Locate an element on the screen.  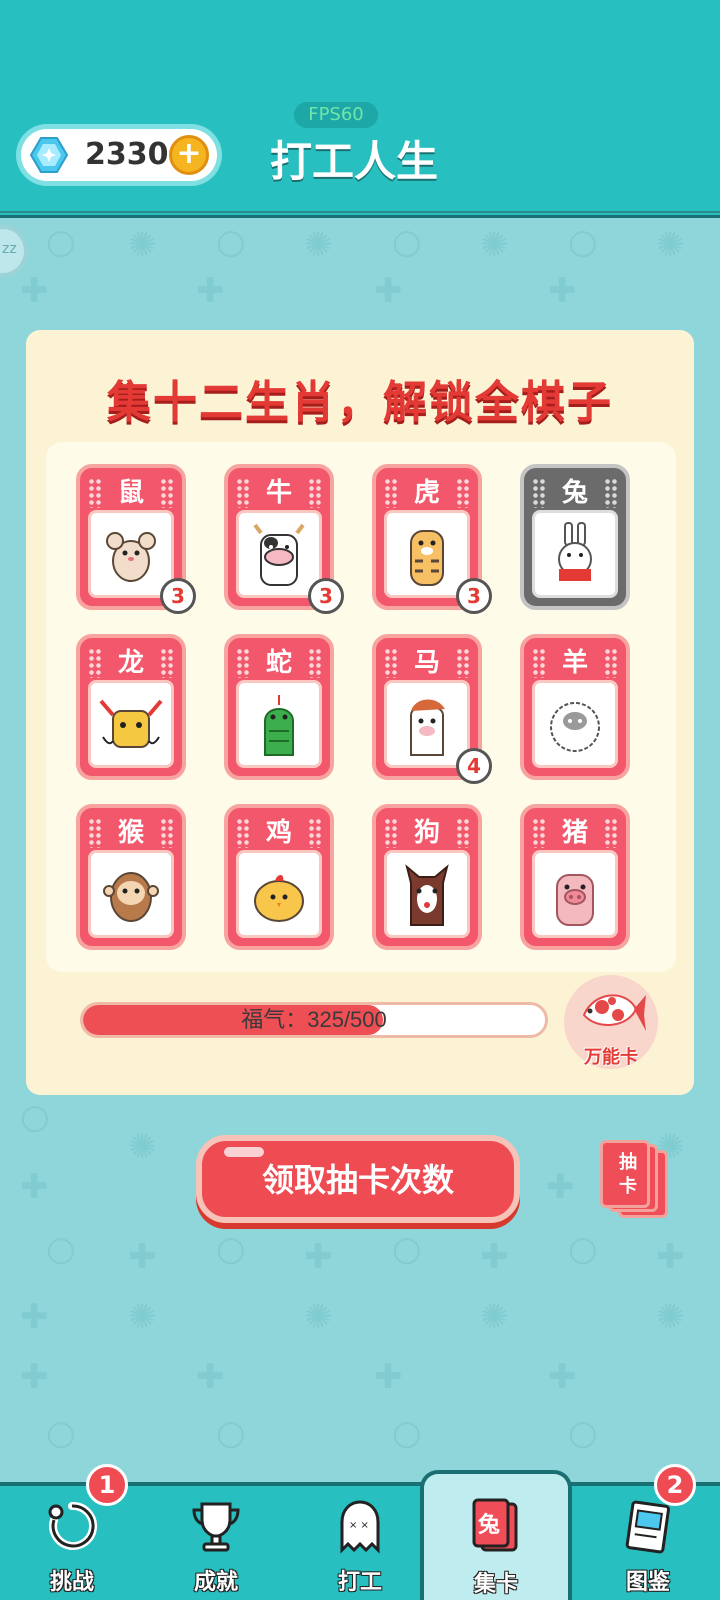
handbook-badge: 2 is located at coordinates (675, 1485).